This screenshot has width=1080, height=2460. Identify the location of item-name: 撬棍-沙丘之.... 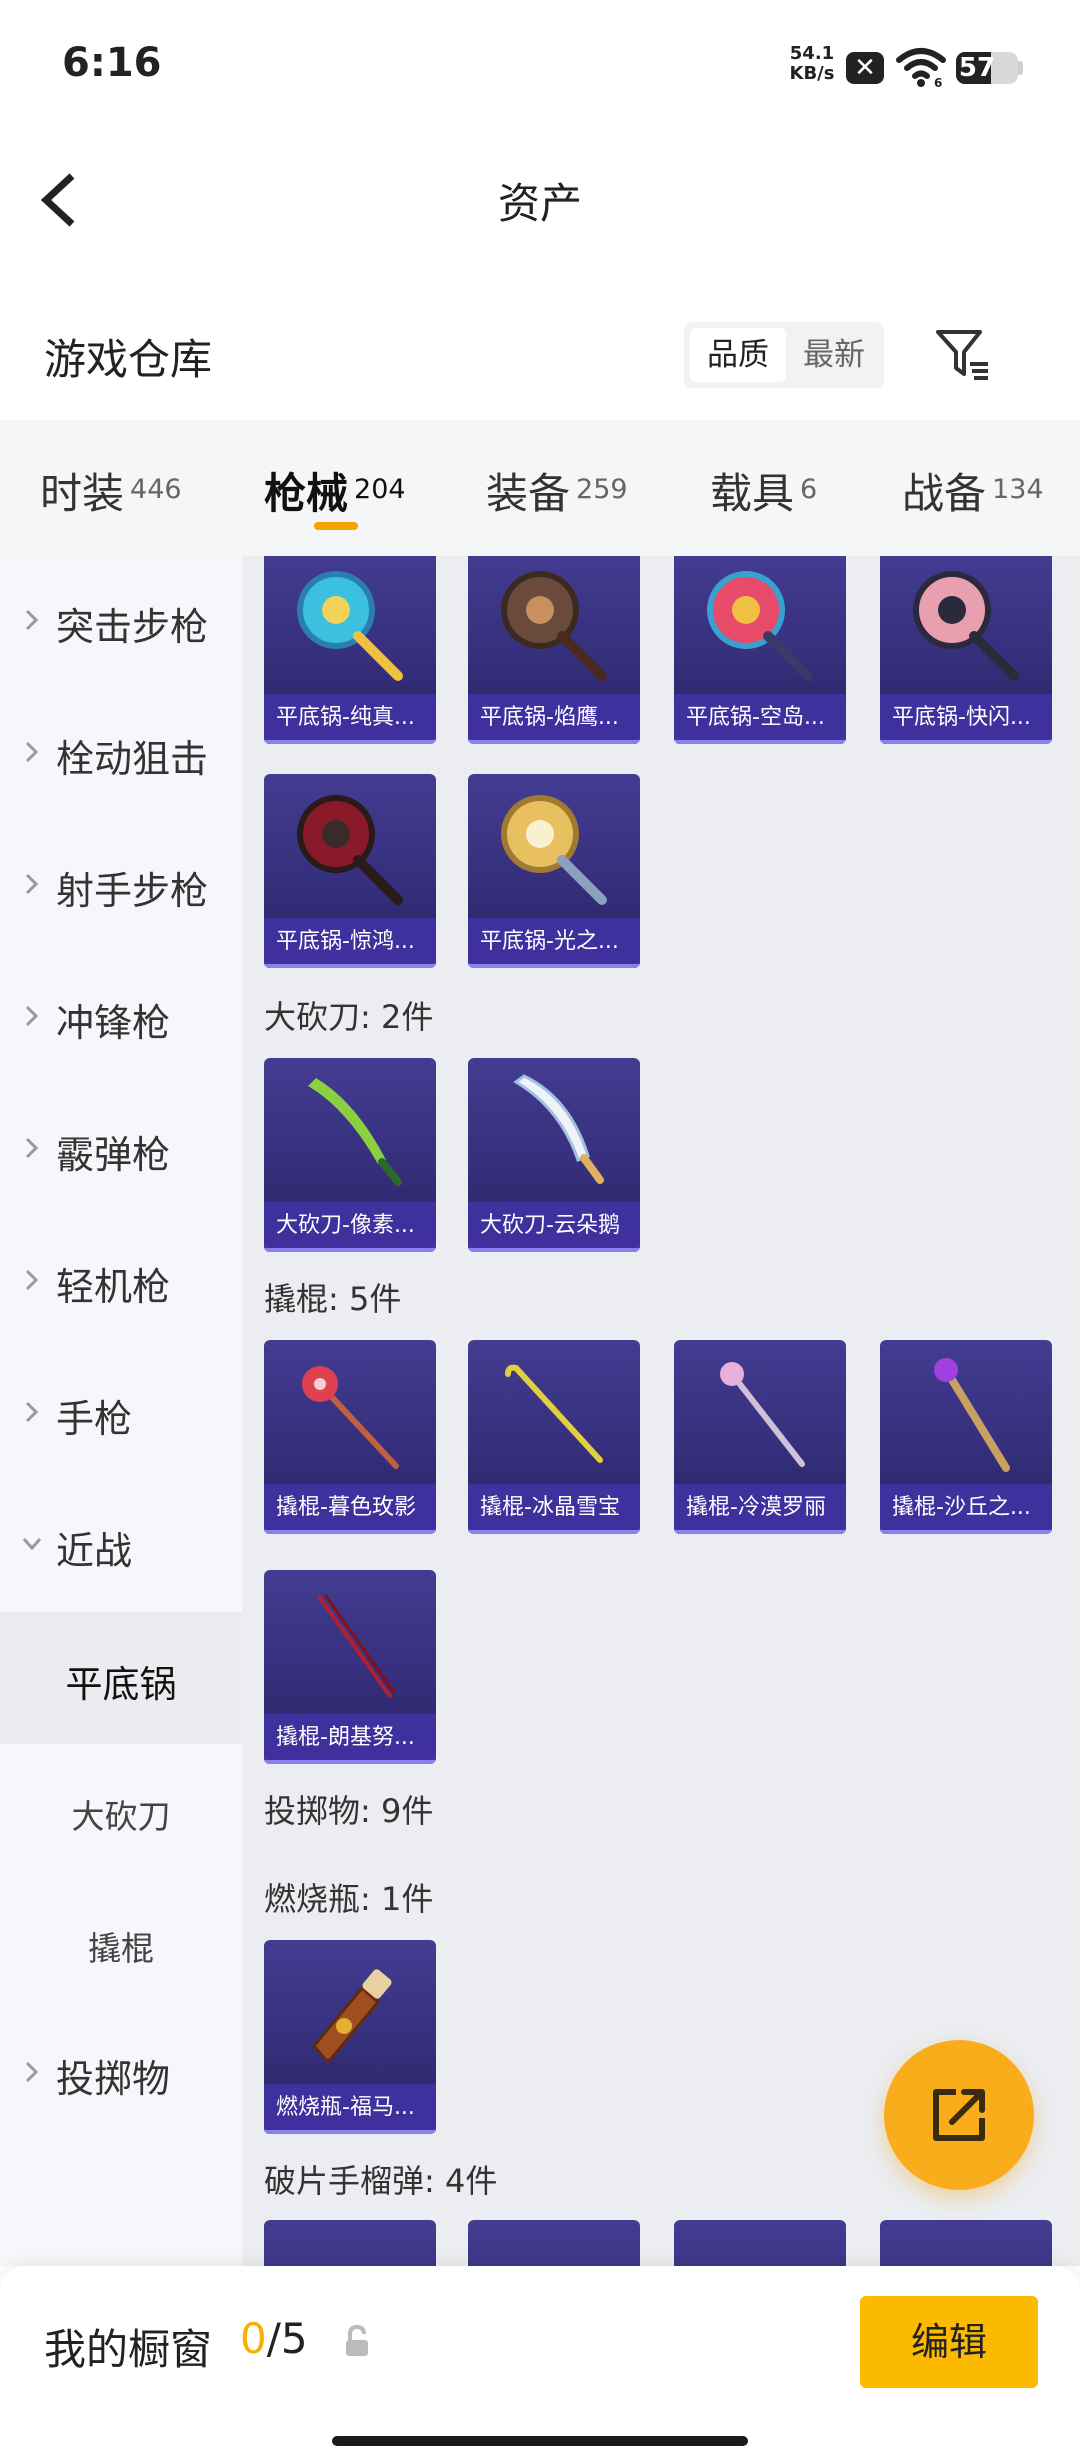
(966, 1509).